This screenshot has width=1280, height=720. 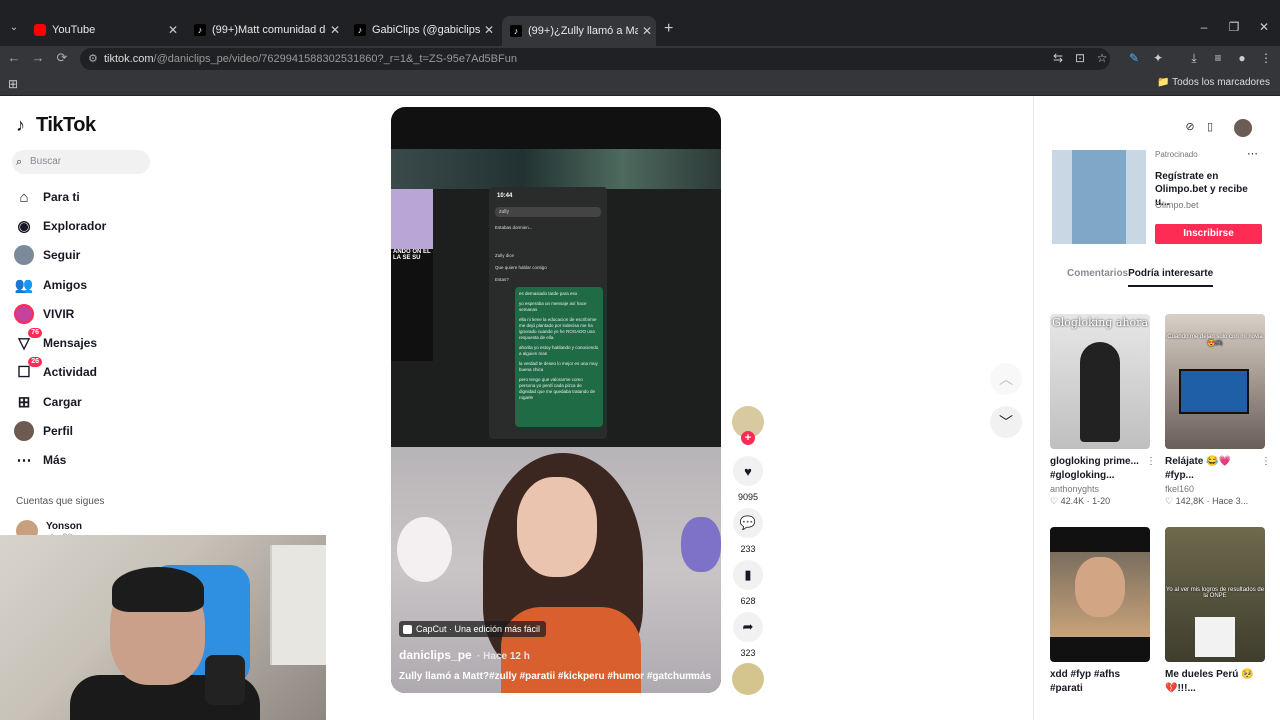 What do you see at coordinates (38, 57) in the screenshot?
I see `forward-arrow-icon: →` at bounding box center [38, 57].